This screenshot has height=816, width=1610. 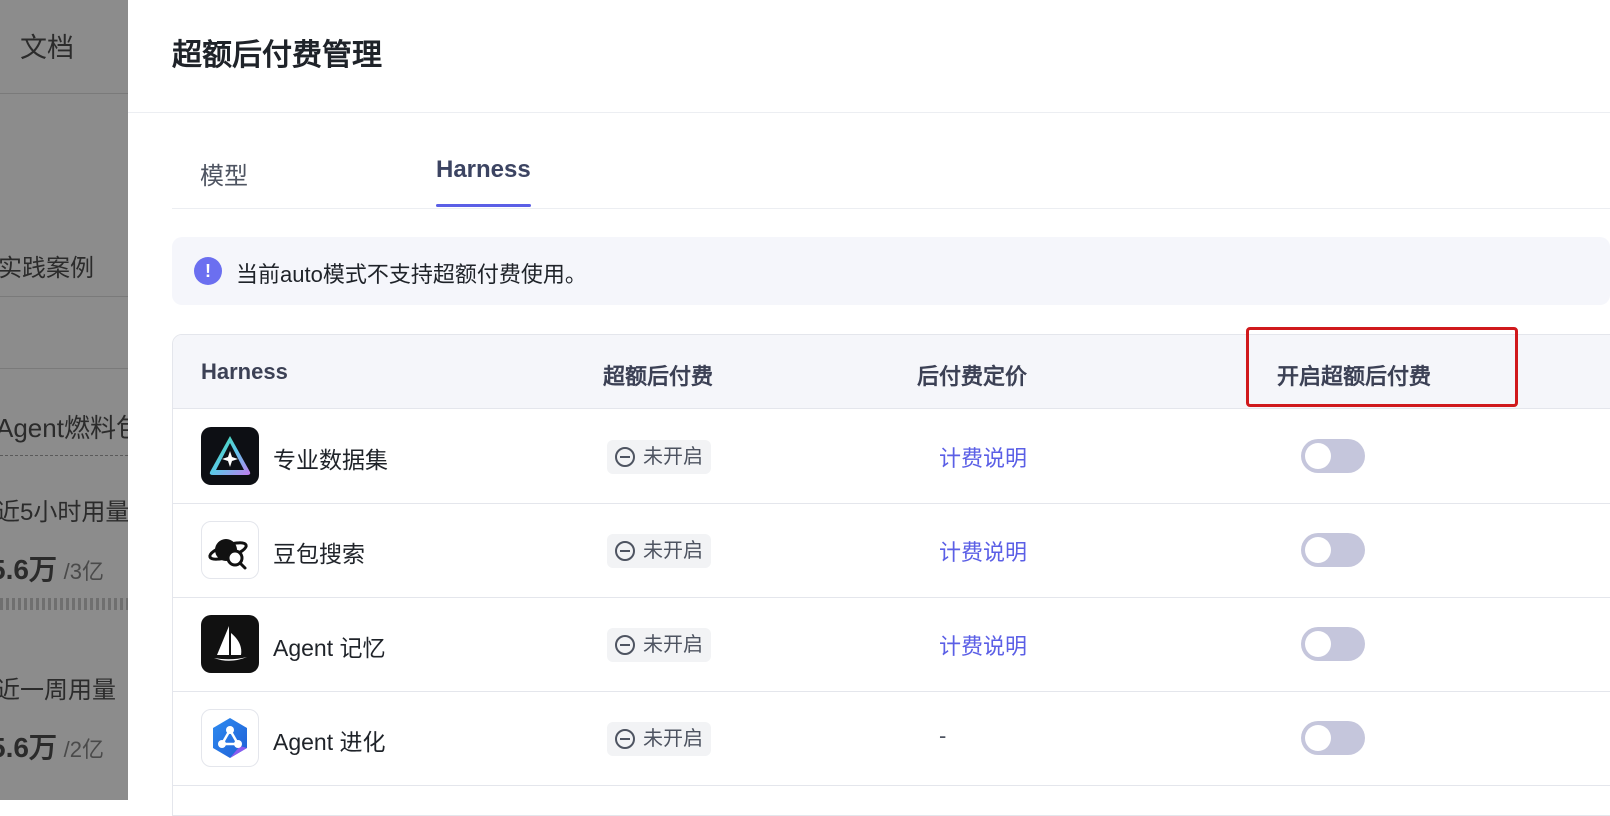 What do you see at coordinates (83, 571) in the screenshot?
I see `recent-5h-total: /3亿` at bounding box center [83, 571].